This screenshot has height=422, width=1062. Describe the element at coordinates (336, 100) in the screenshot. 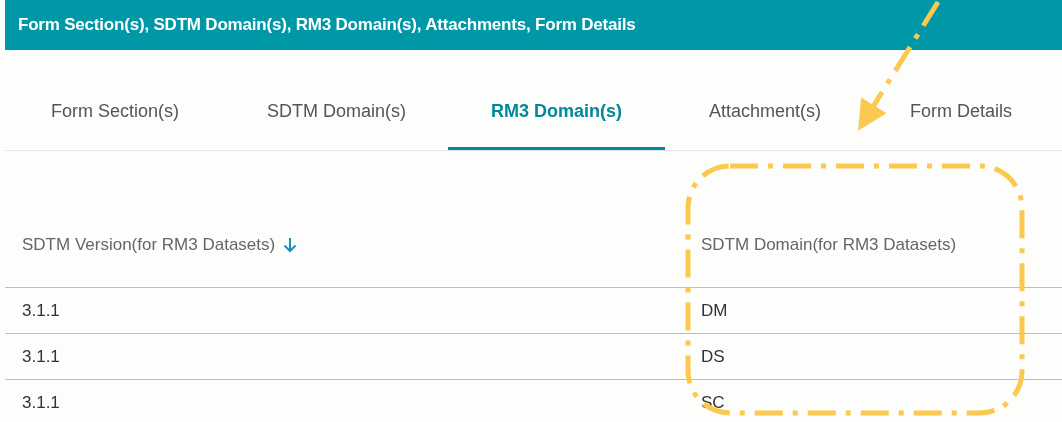

I see `tab: SDTM Domain(s)` at that location.